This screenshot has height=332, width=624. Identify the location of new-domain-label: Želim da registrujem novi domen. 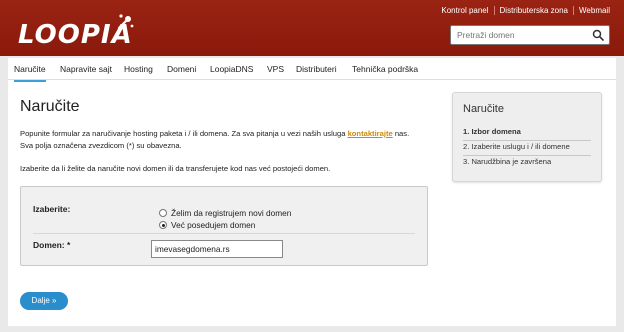
(231, 213).